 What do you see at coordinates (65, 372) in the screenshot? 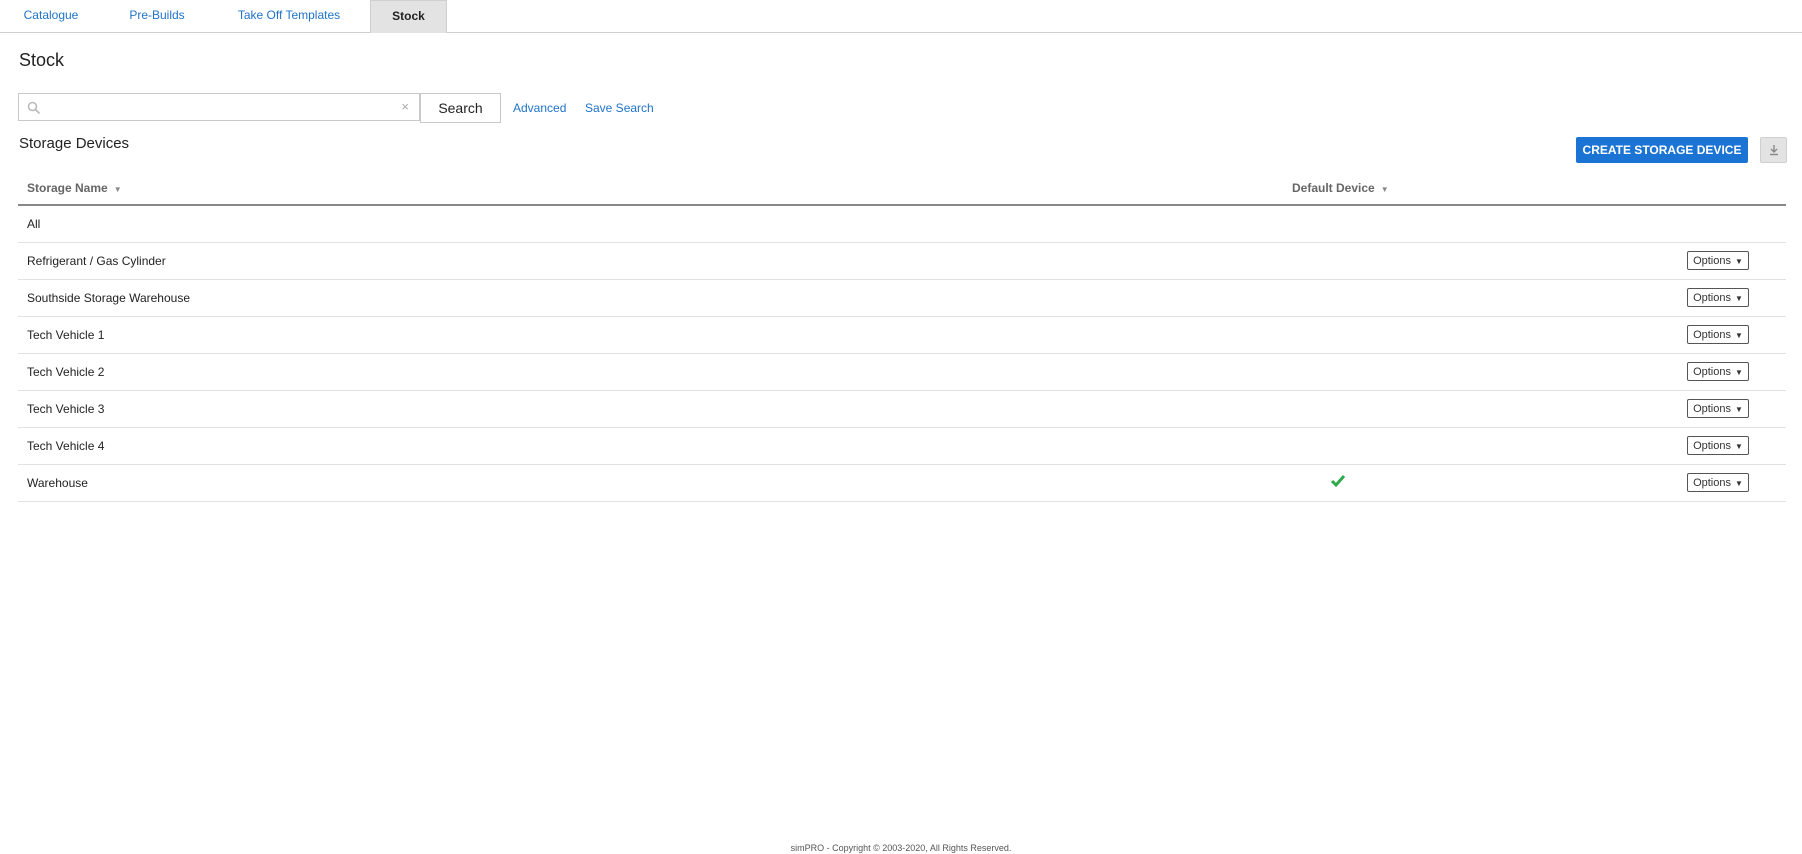
I see `storage-name: Tech Vehicle 2` at bounding box center [65, 372].